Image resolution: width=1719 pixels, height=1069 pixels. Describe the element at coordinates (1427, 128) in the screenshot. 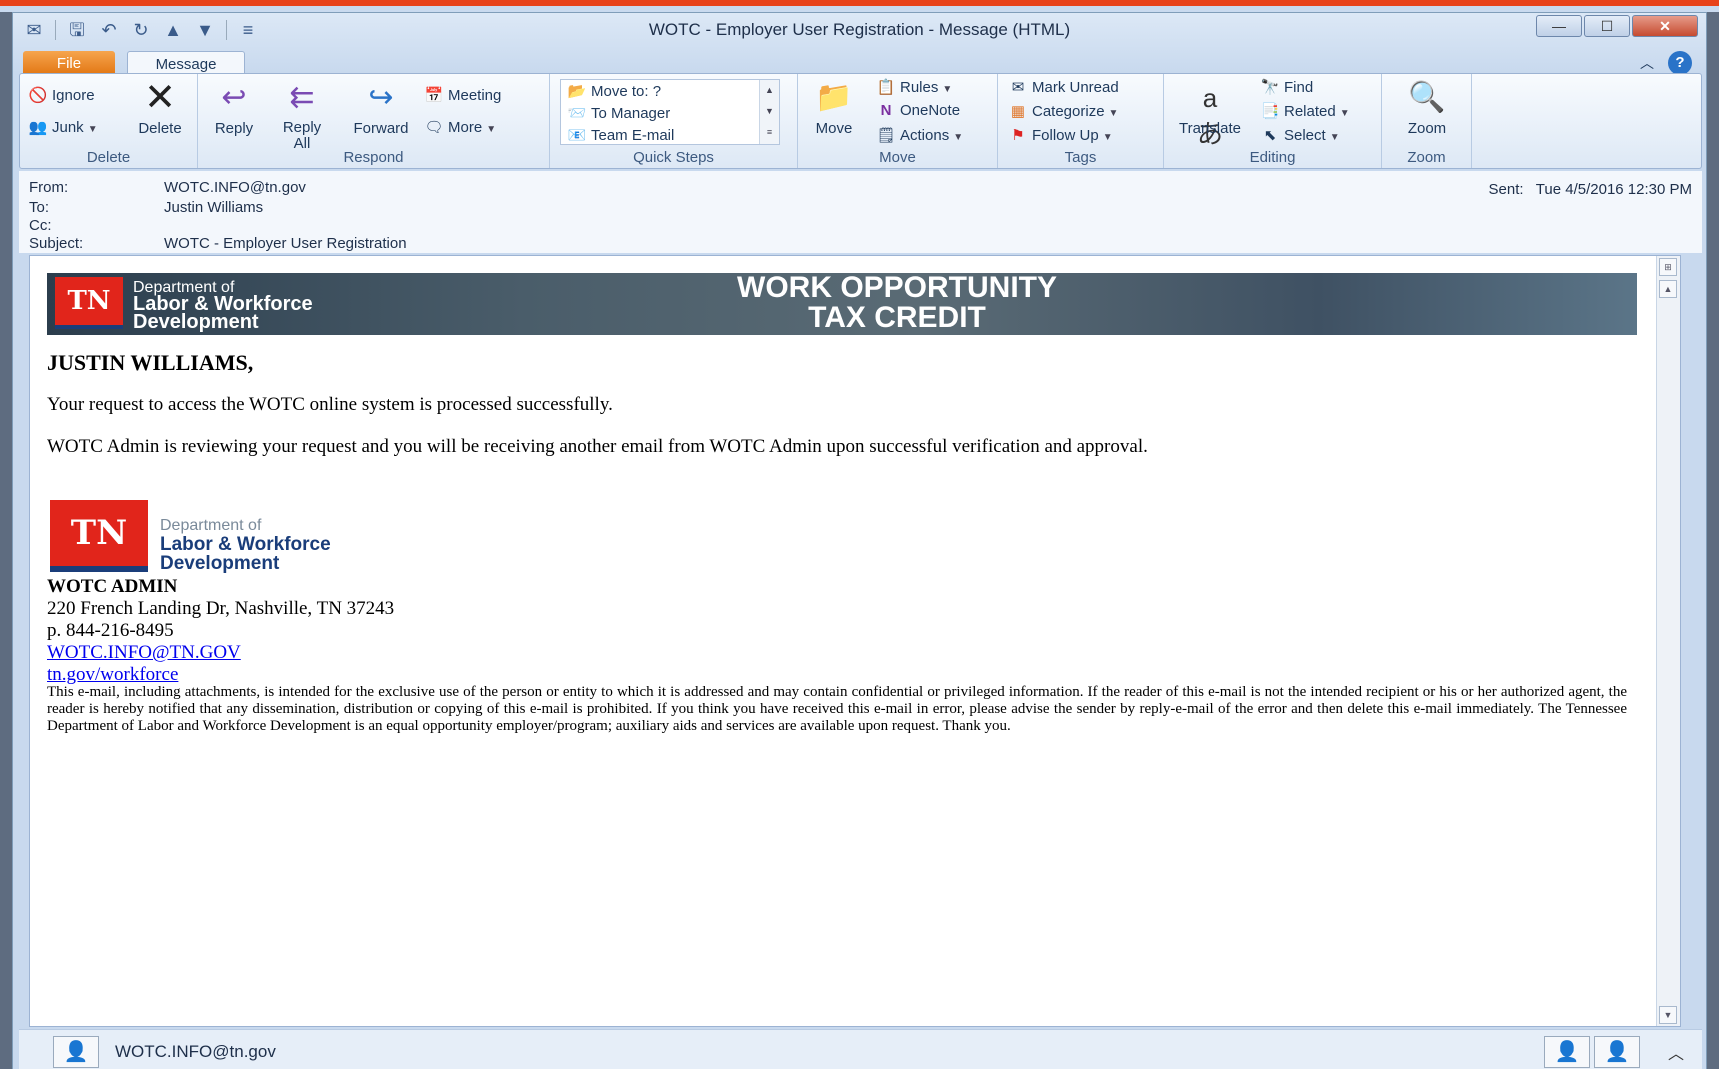

I see `zoom-label: Zoom` at that location.